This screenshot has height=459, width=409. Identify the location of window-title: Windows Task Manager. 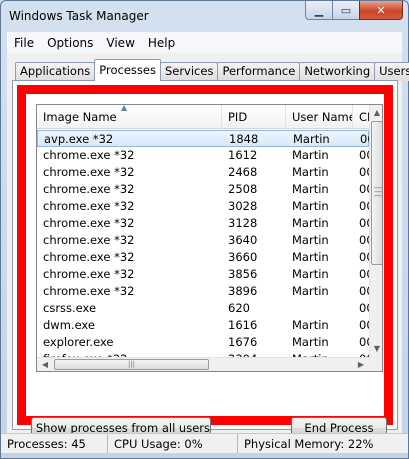
(79, 16).